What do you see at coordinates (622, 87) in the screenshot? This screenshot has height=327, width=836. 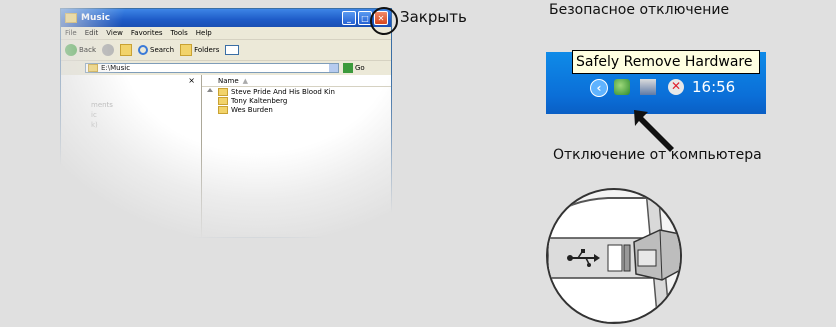 I see `usb-safe-remove-icon` at bounding box center [622, 87].